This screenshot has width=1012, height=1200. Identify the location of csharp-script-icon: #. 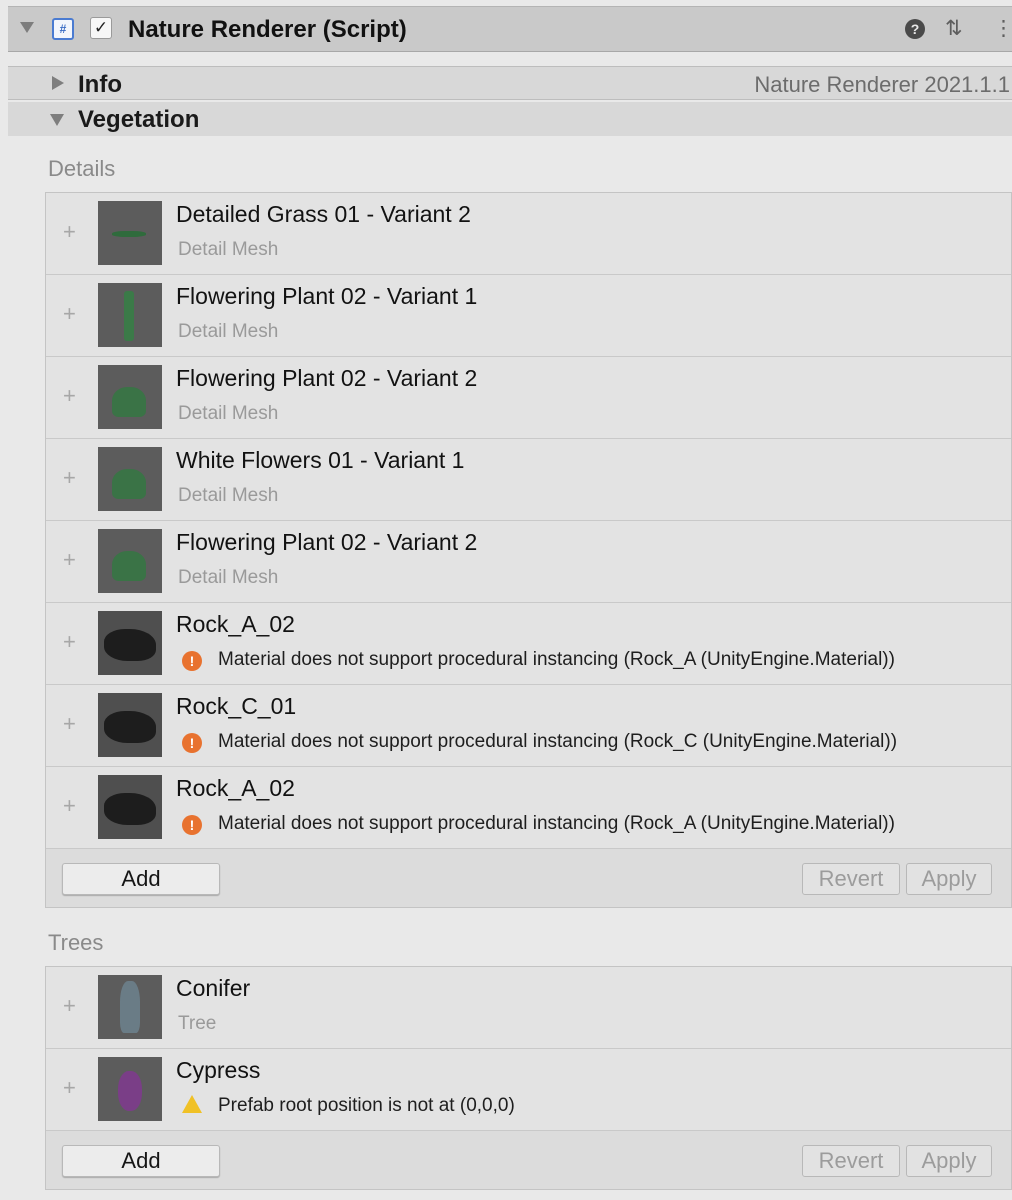
(63, 29).